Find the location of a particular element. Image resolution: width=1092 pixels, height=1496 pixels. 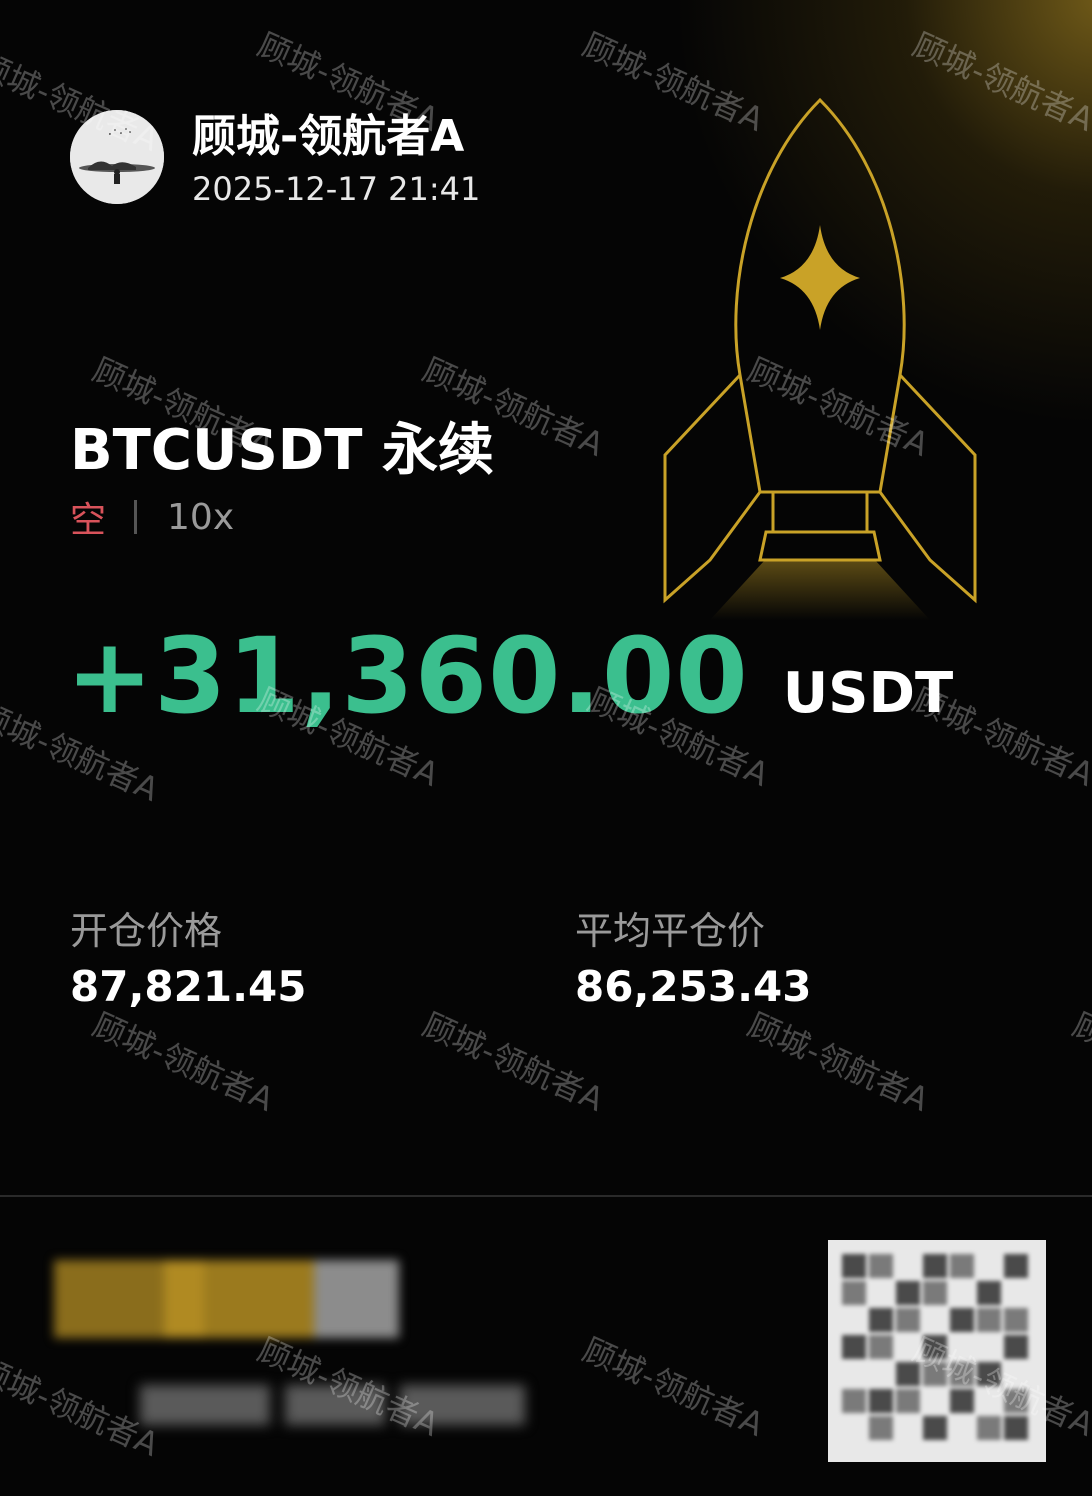

blurred-footer-text is located at coordinates (340, 1405).